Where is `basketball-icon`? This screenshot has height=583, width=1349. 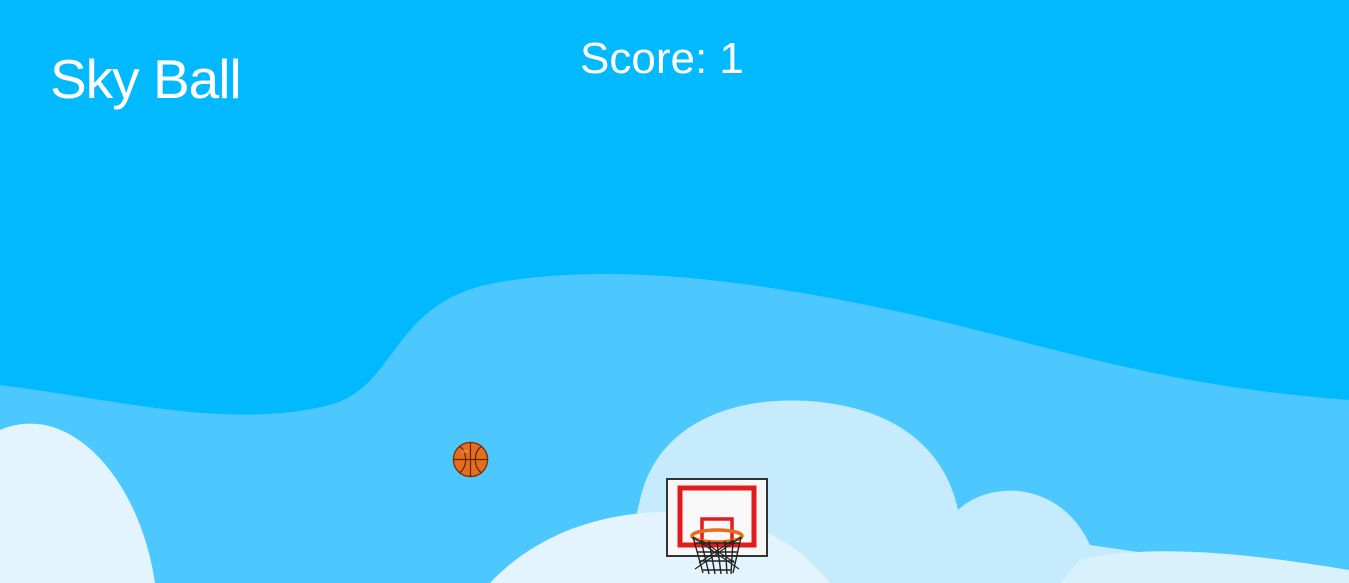 basketball-icon is located at coordinates (470, 459).